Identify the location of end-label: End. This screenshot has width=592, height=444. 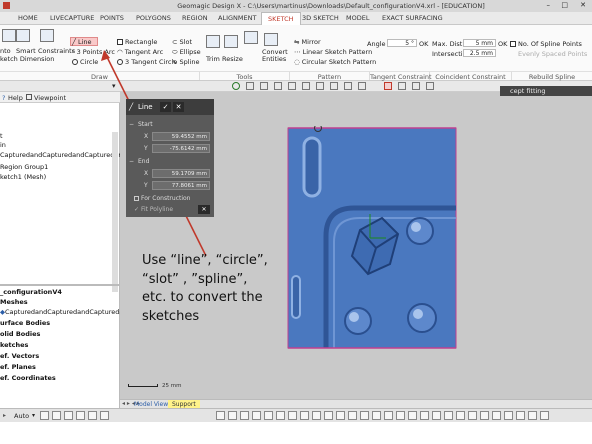
(144, 161).